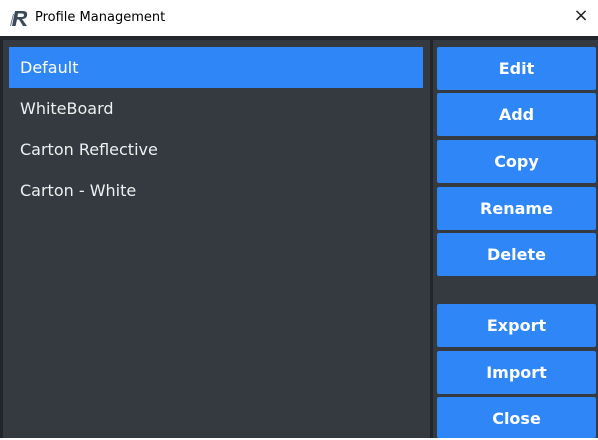 The image size is (598, 440). Describe the element at coordinates (516, 208) in the screenshot. I see `rename-button: Rename` at that location.